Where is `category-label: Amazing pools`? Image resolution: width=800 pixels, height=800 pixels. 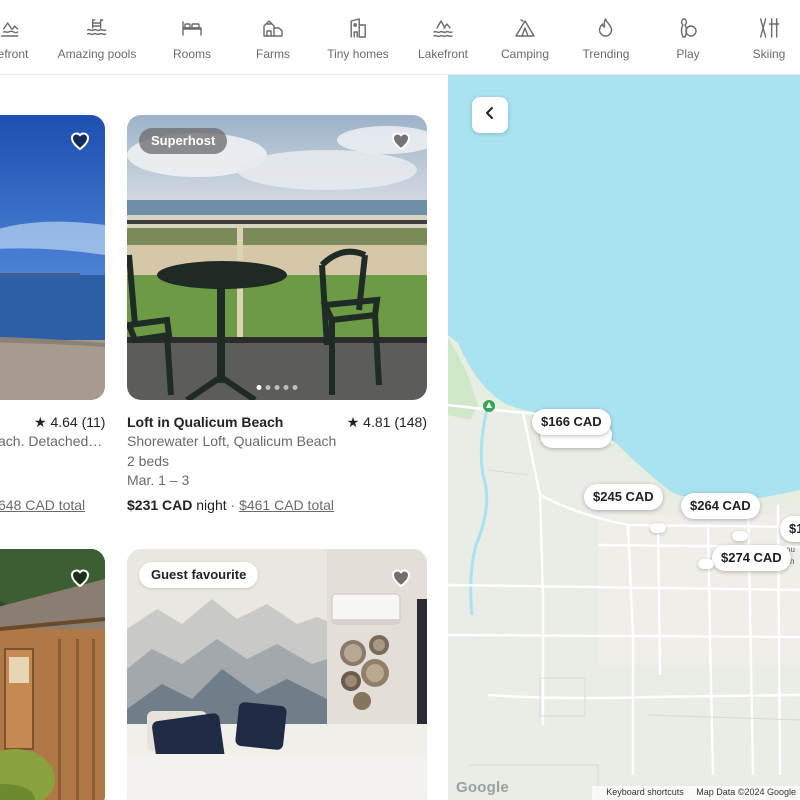
category-label: Amazing pools is located at coordinates (97, 54).